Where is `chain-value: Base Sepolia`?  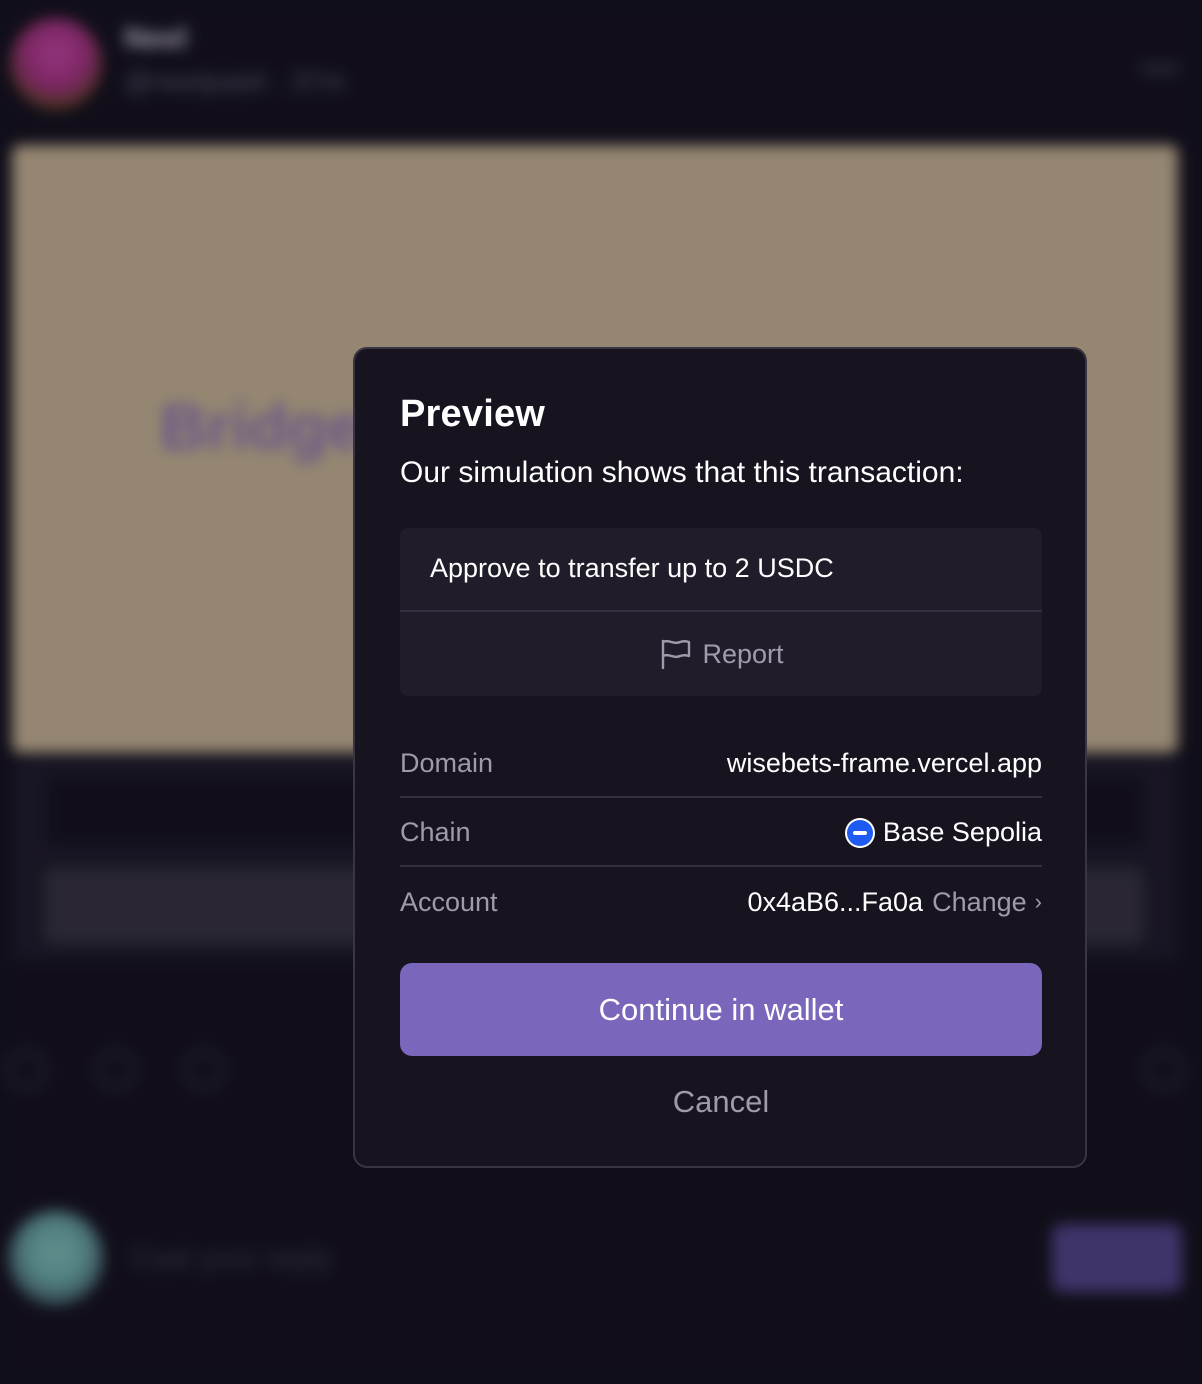 chain-value: Base Sepolia is located at coordinates (962, 832).